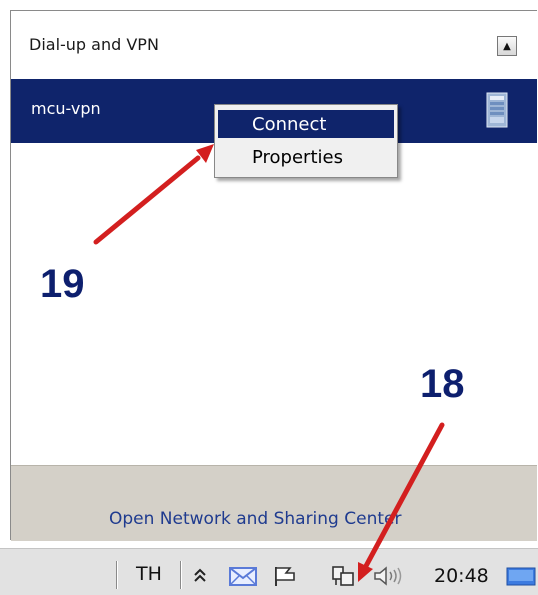 This screenshot has width=538, height=595. I want to click on vpn-connection-icon, so click(497, 110).